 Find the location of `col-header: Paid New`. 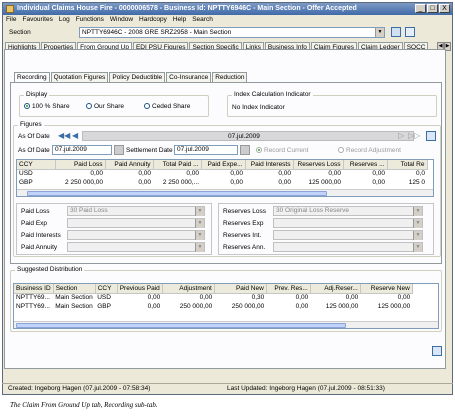

col-header: Paid New is located at coordinates (240, 289).